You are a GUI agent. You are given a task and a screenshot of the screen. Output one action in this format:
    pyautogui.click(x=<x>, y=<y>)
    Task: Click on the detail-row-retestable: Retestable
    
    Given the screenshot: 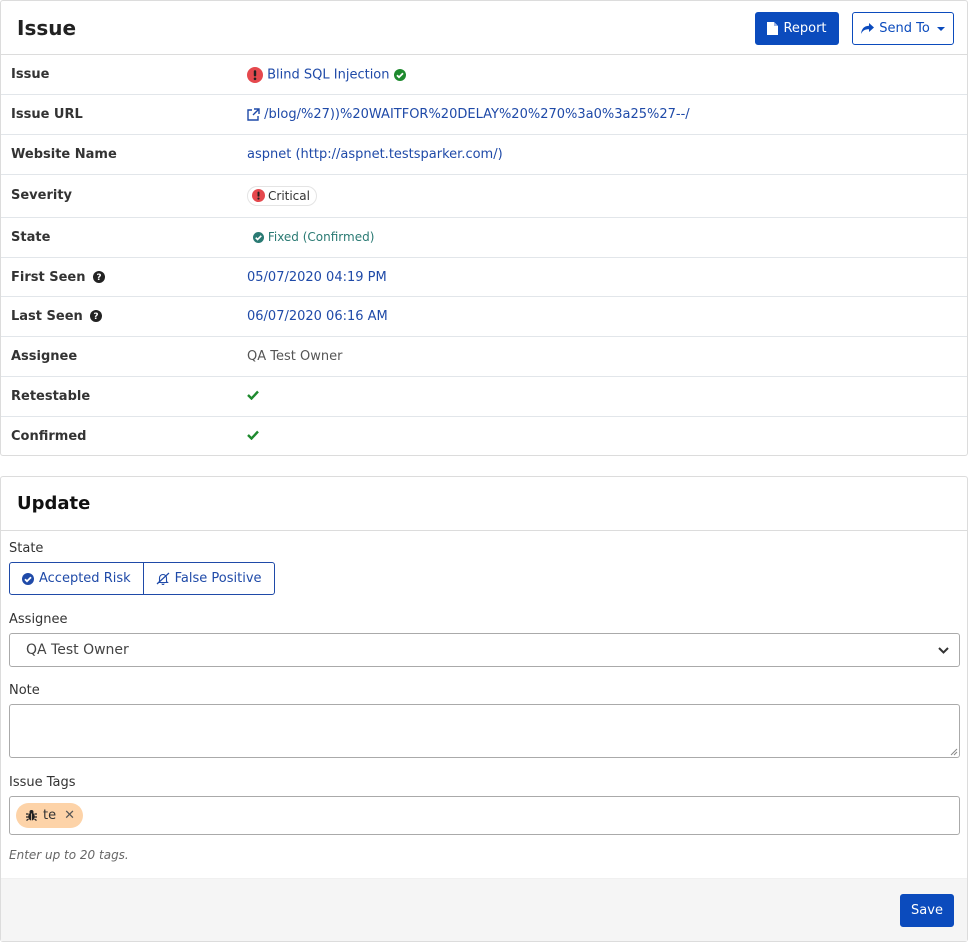 What is the action you would take?
    pyautogui.click(x=484, y=397)
    